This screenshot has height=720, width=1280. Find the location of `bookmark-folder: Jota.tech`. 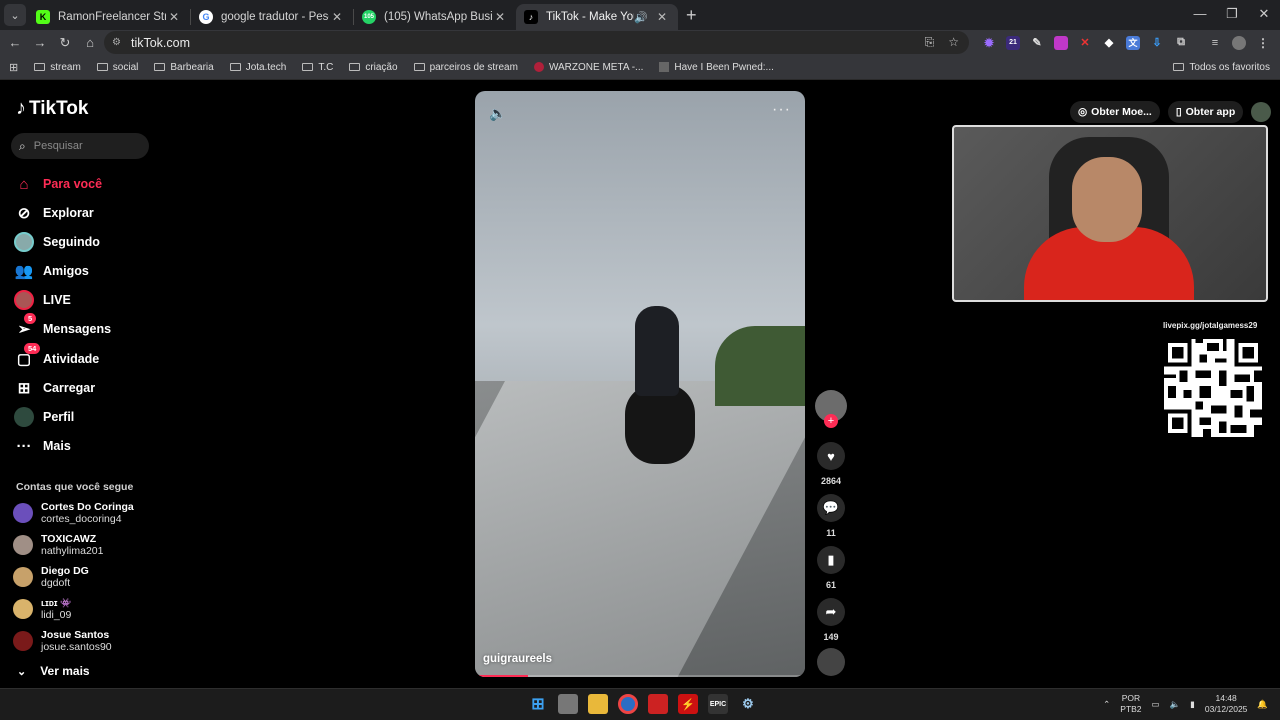

bookmark-folder: Jota.tech is located at coordinates (257, 67).